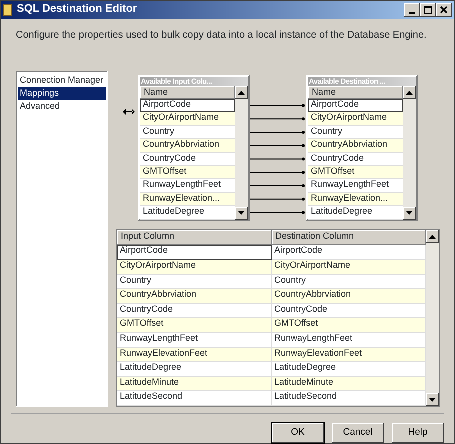  Describe the element at coordinates (62, 106) in the screenshot. I see `sidebar-item: Advanced` at that location.